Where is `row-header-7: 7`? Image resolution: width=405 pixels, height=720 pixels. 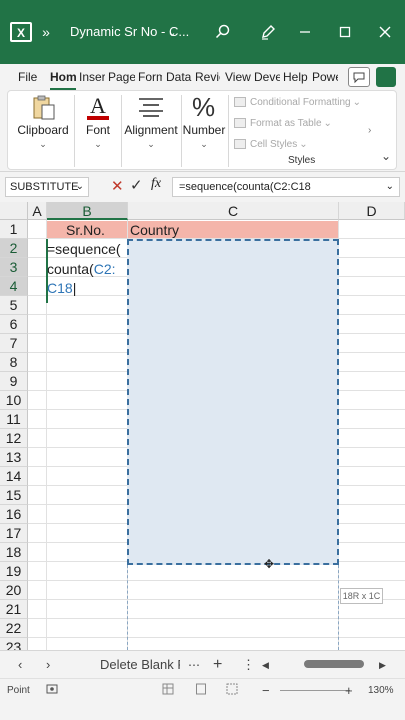 row-header-7: 7 is located at coordinates (14, 343).